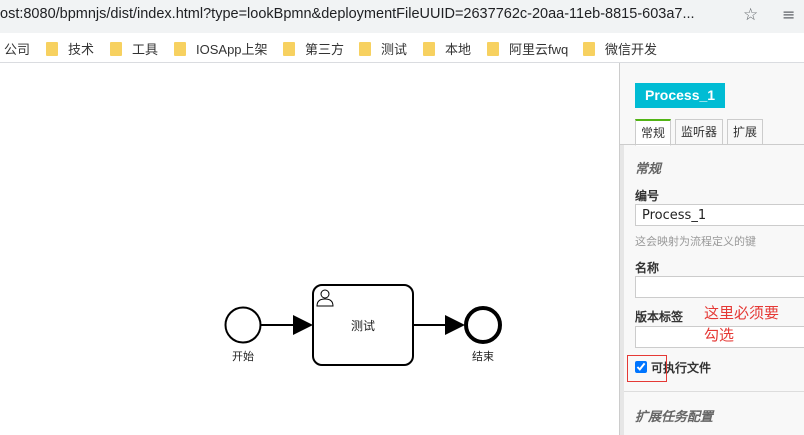  Describe the element at coordinates (712, 144) in the screenshot. I see `tab-divider` at that location.